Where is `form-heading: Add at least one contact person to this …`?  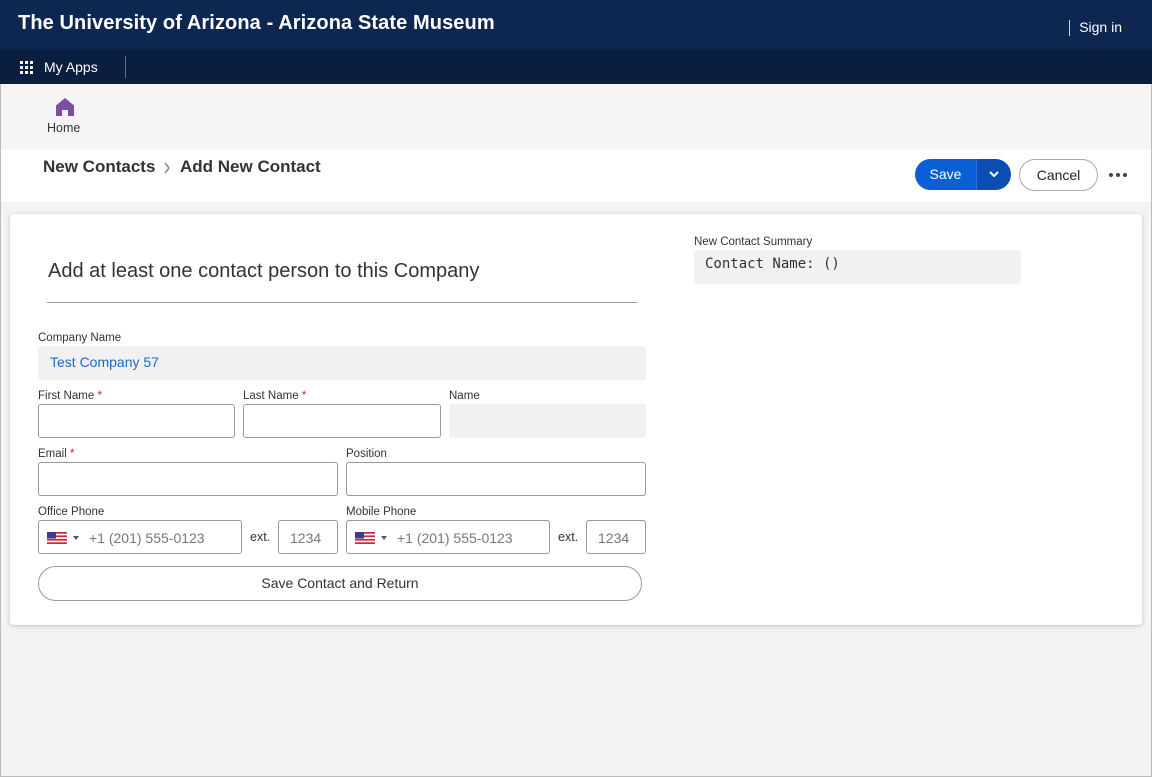 form-heading: Add at least one contact person to this … is located at coordinates (264, 271).